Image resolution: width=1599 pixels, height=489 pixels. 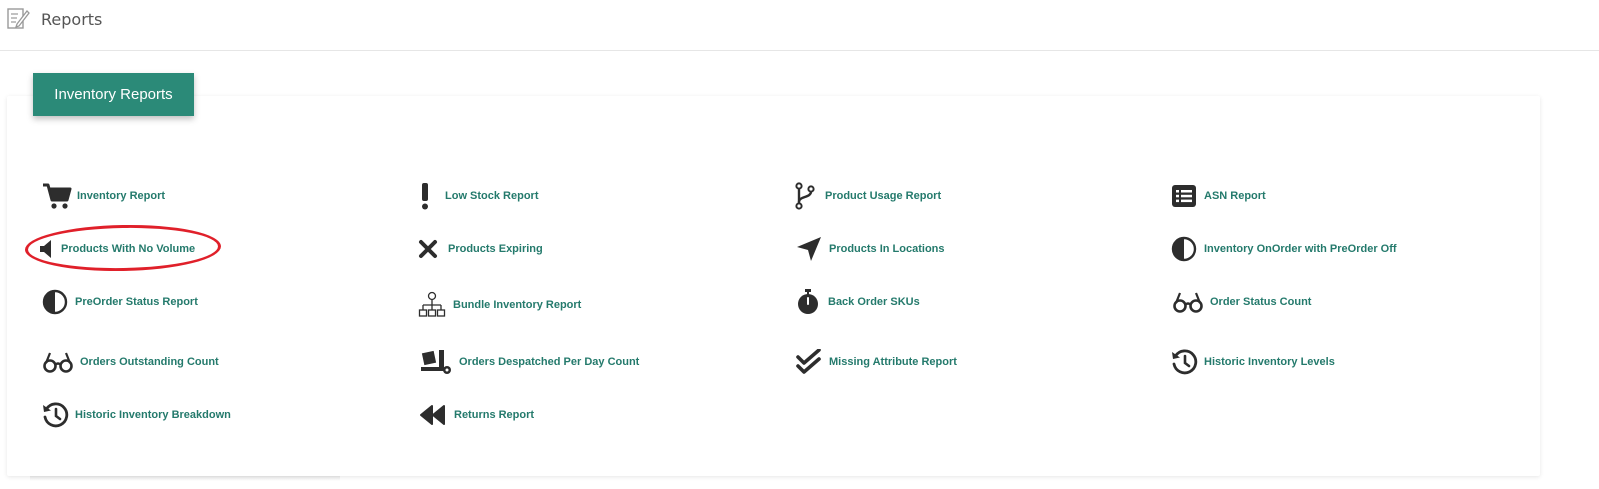 I want to click on report-link-orders-despatched-per-day-count: Orders Despatched Per Day Count, so click(x=528, y=362).